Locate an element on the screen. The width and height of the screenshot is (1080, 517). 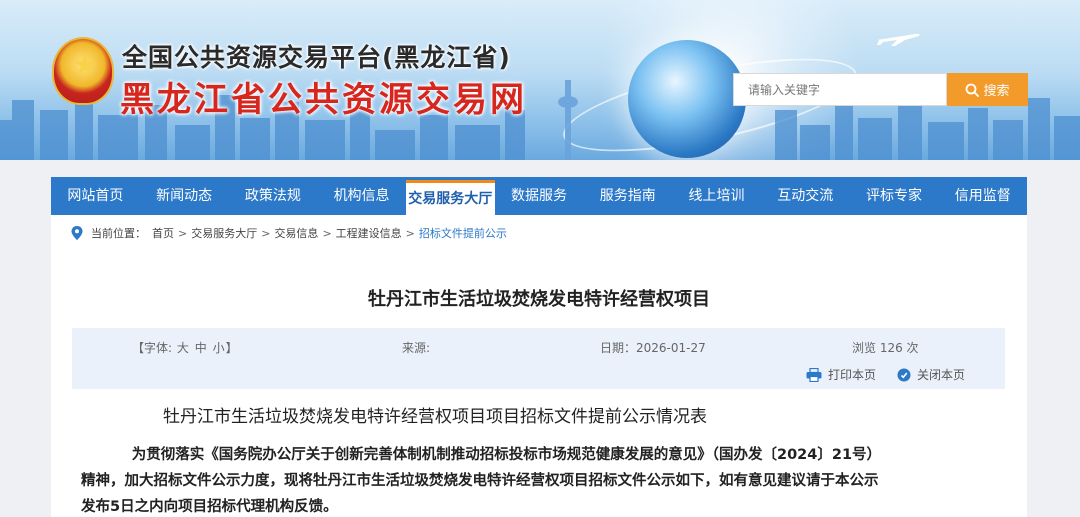
article-source: 来源: is located at coordinates (416, 348).